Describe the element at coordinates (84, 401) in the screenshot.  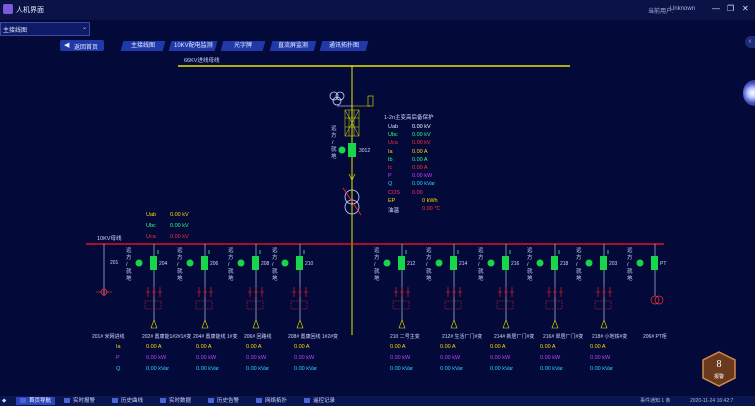
I see `taskbar-item-label: 实时报警` at that location.